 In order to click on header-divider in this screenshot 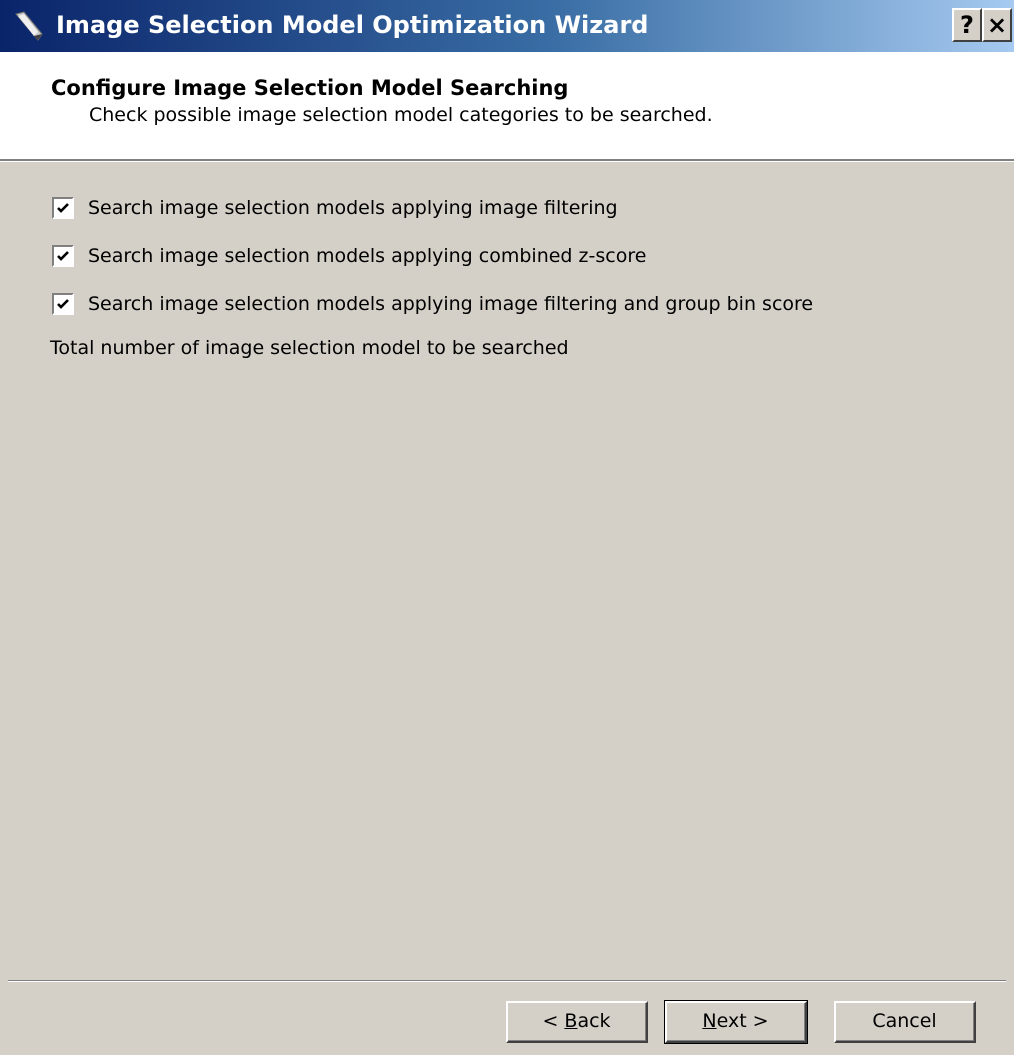, I will do `click(507, 160)`.